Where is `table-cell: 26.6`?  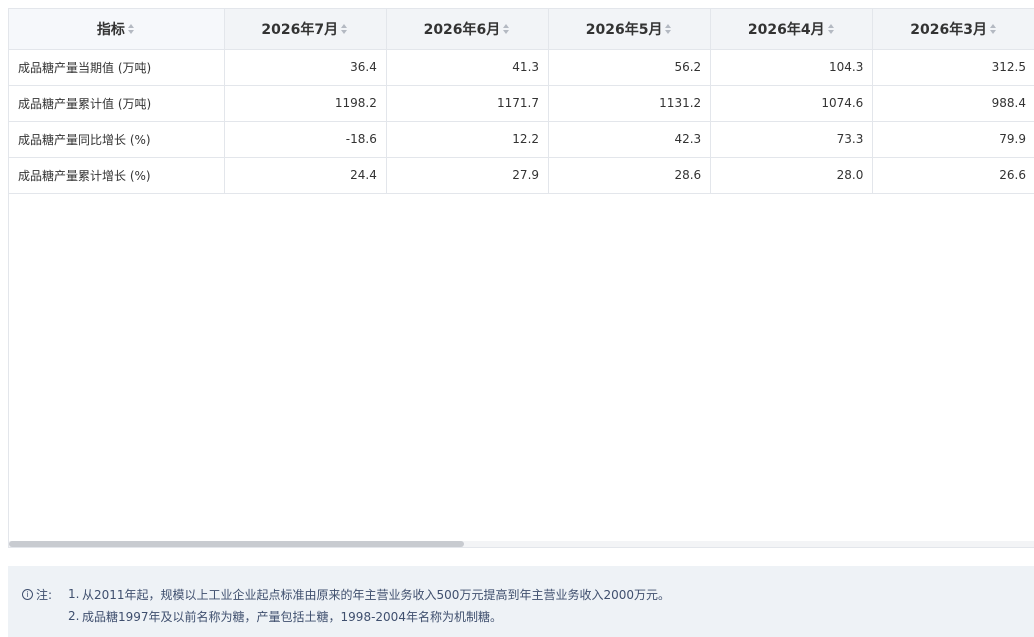 table-cell: 26.6 is located at coordinates (953, 175).